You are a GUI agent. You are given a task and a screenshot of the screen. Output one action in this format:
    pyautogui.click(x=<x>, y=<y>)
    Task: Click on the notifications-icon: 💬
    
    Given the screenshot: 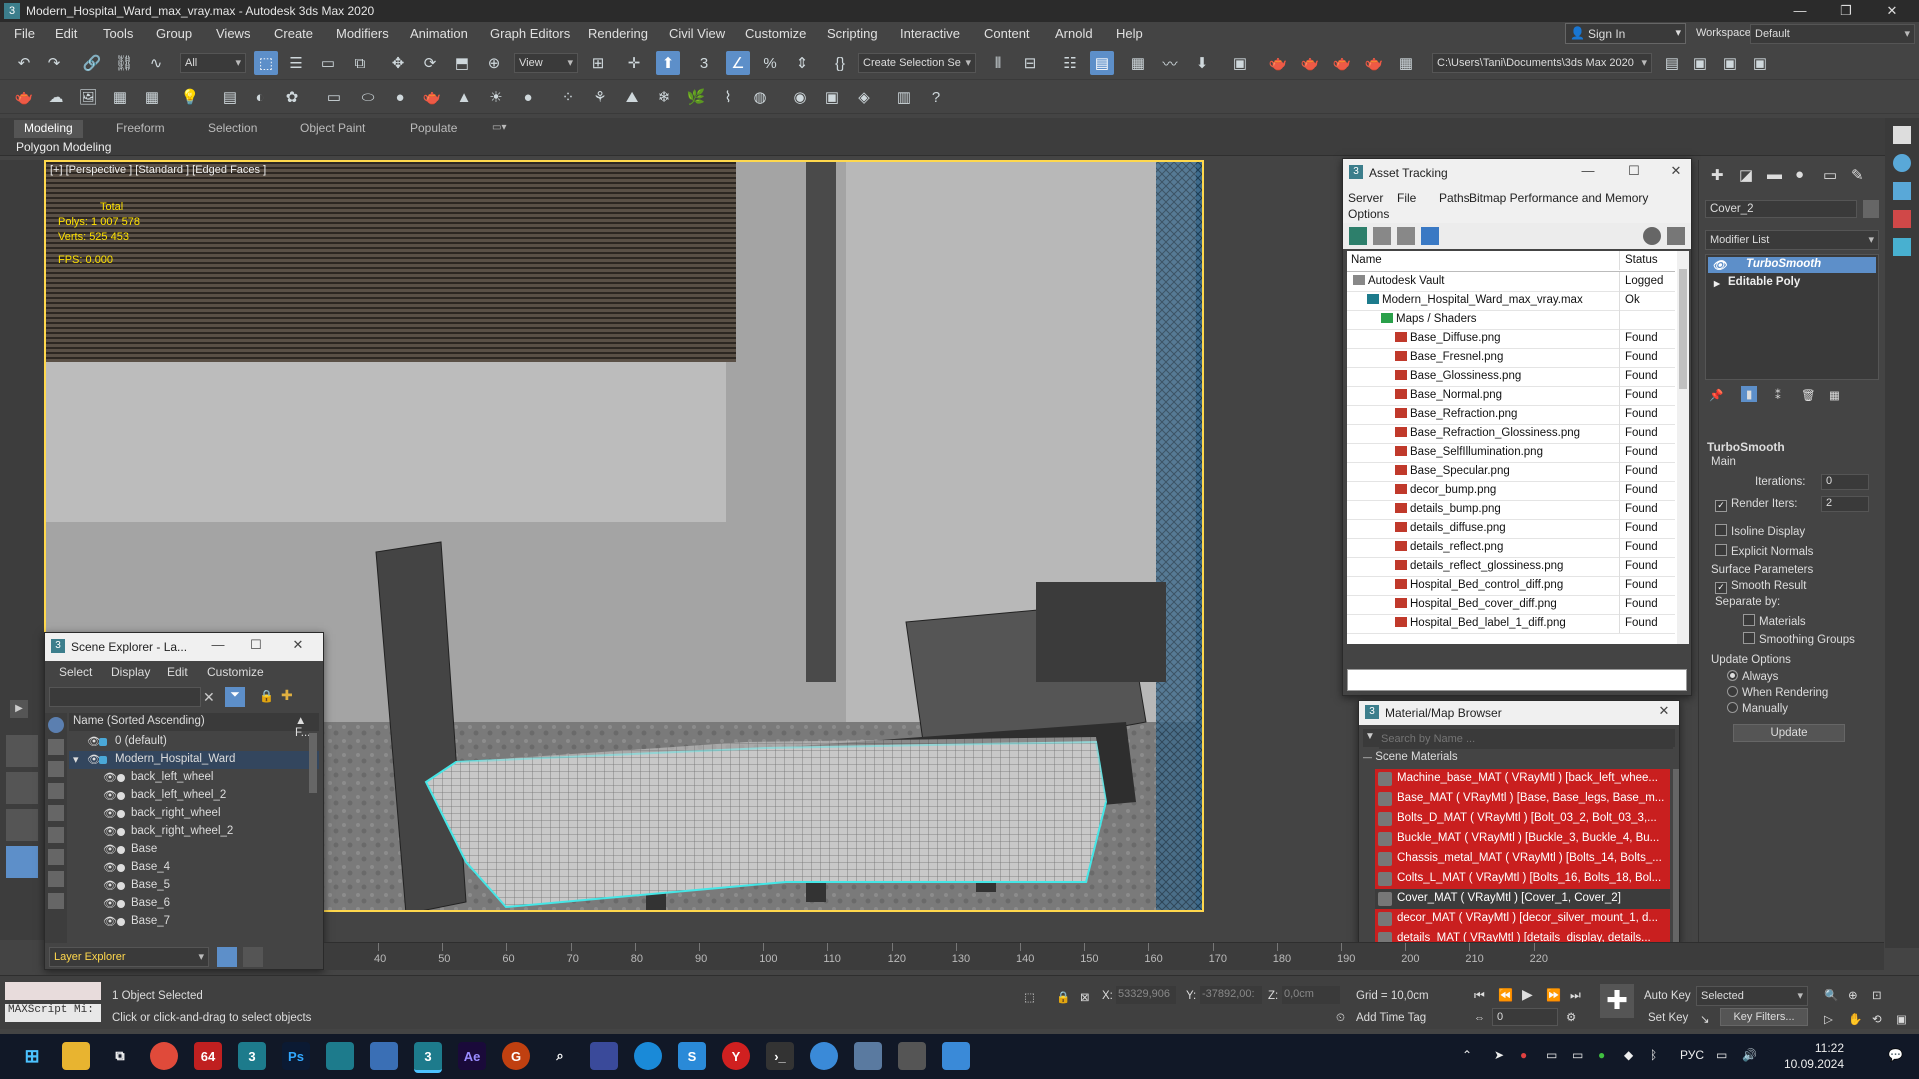 What is the action you would take?
    pyautogui.click(x=1895, y=1055)
    